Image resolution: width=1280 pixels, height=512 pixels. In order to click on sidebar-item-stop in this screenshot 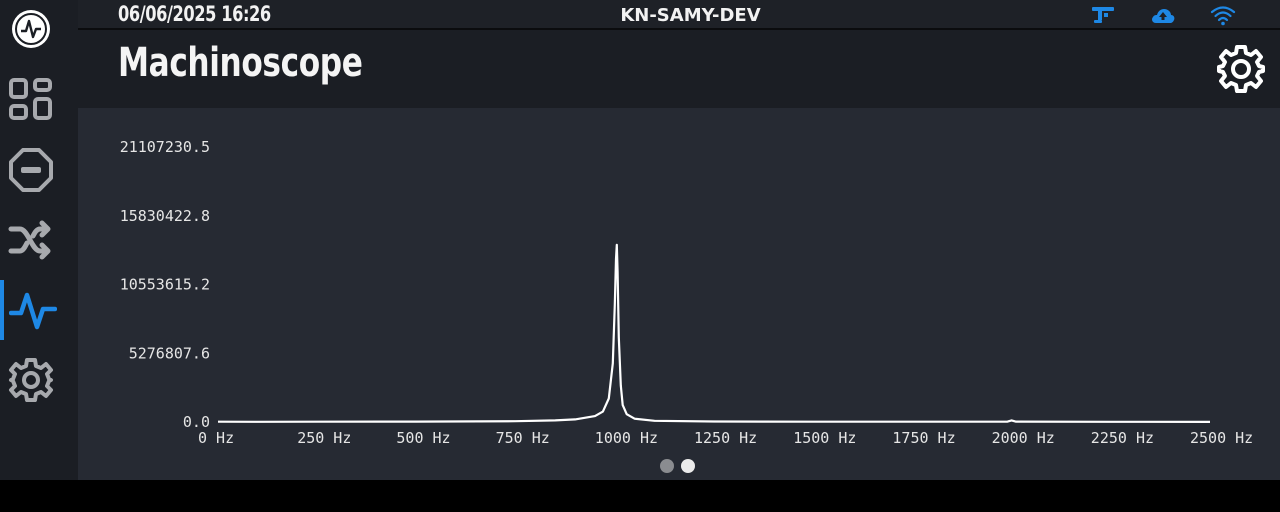, I will do `click(31, 170)`.